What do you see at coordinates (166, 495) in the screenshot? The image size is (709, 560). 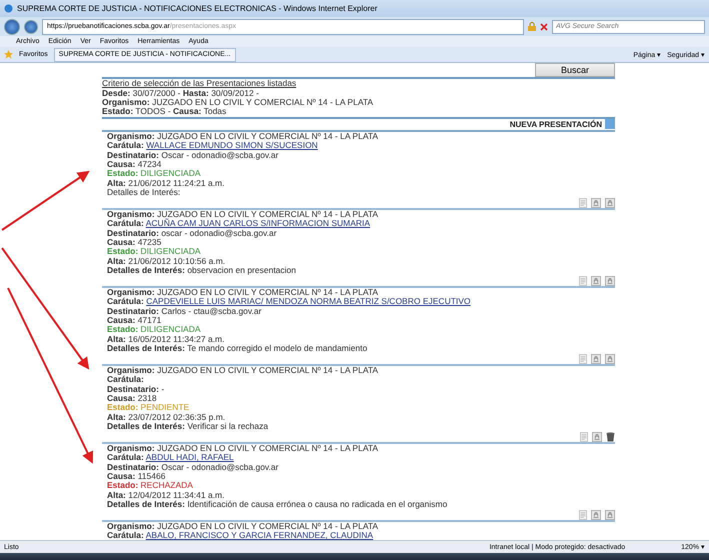 I see `record-field: Alta: 12/04/2012 11:34:41 a.m.` at bounding box center [166, 495].